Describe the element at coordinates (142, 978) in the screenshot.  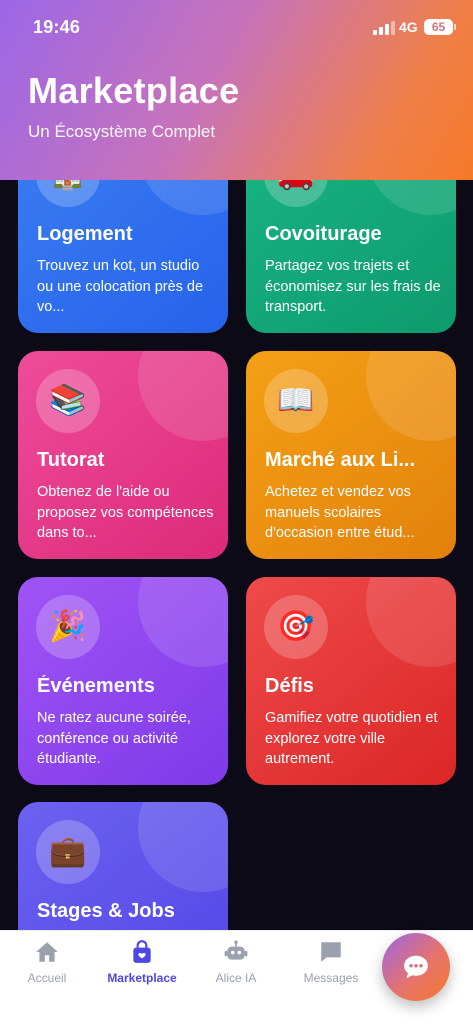
I see `nav-label: Marketplace` at that location.